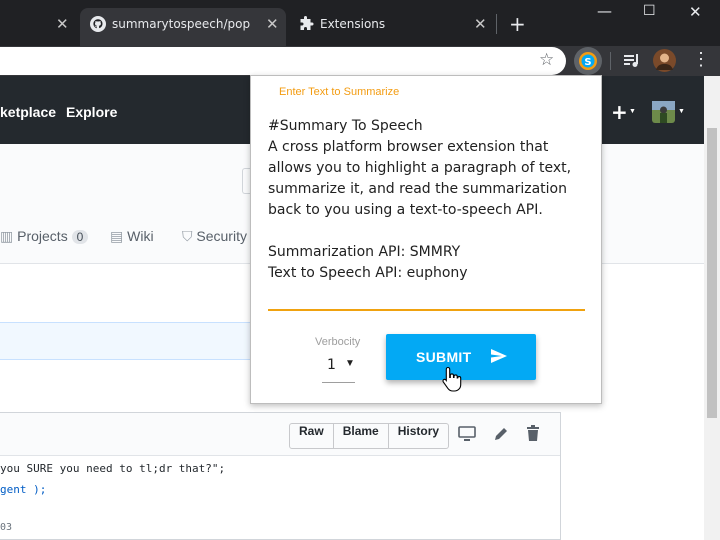 This screenshot has width=720, height=540. What do you see at coordinates (533, 436) in the screenshot?
I see `trash-icon` at bounding box center [533, 436].